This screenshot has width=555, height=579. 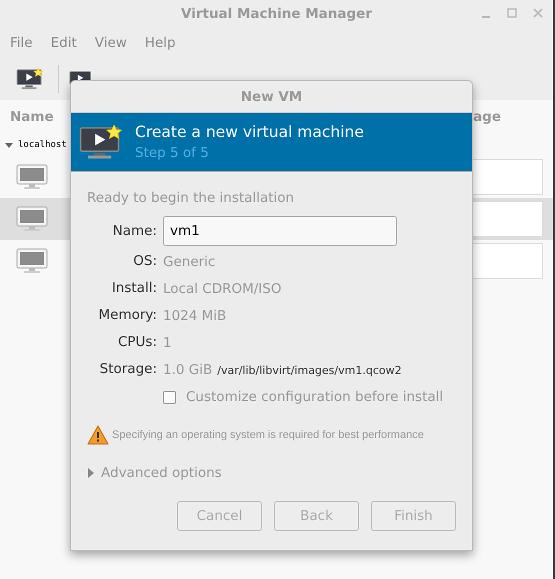 What do you see at coordinates (167, 342) in the screenshot?
I see `field-value: 1` at bounding box center [167, 342].